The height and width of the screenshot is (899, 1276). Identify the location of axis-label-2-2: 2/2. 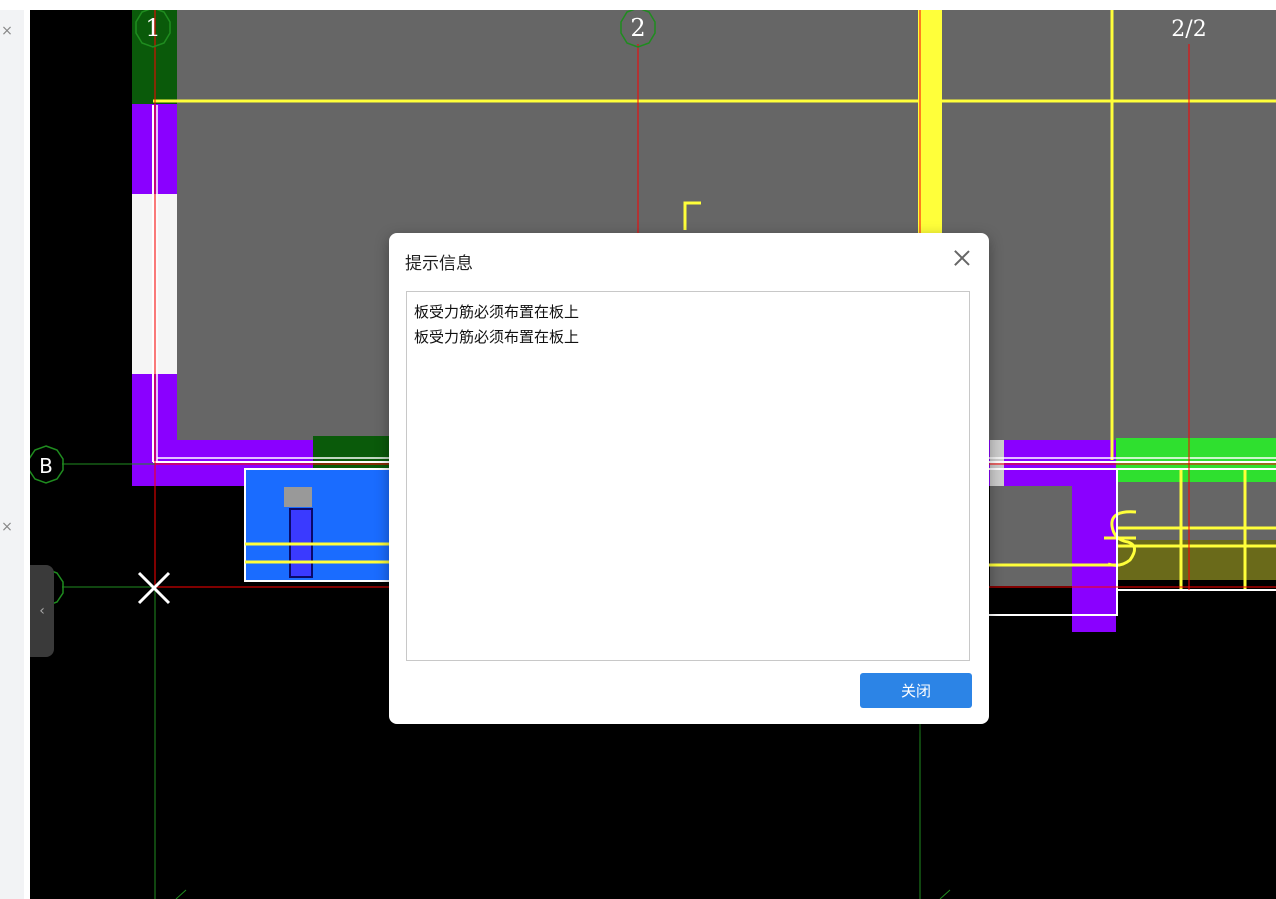
(1188, 29).